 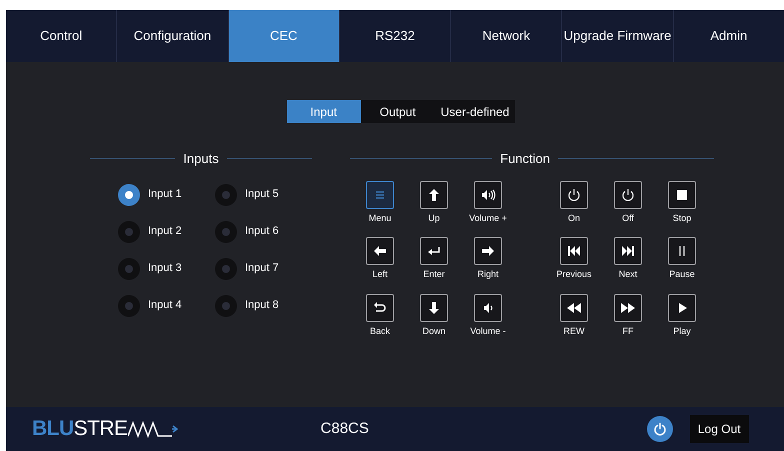 What do you see at coordinates (262, 268) in the screenshot?
I see `radio-label: Input 7` at bounding box center [262, 268].